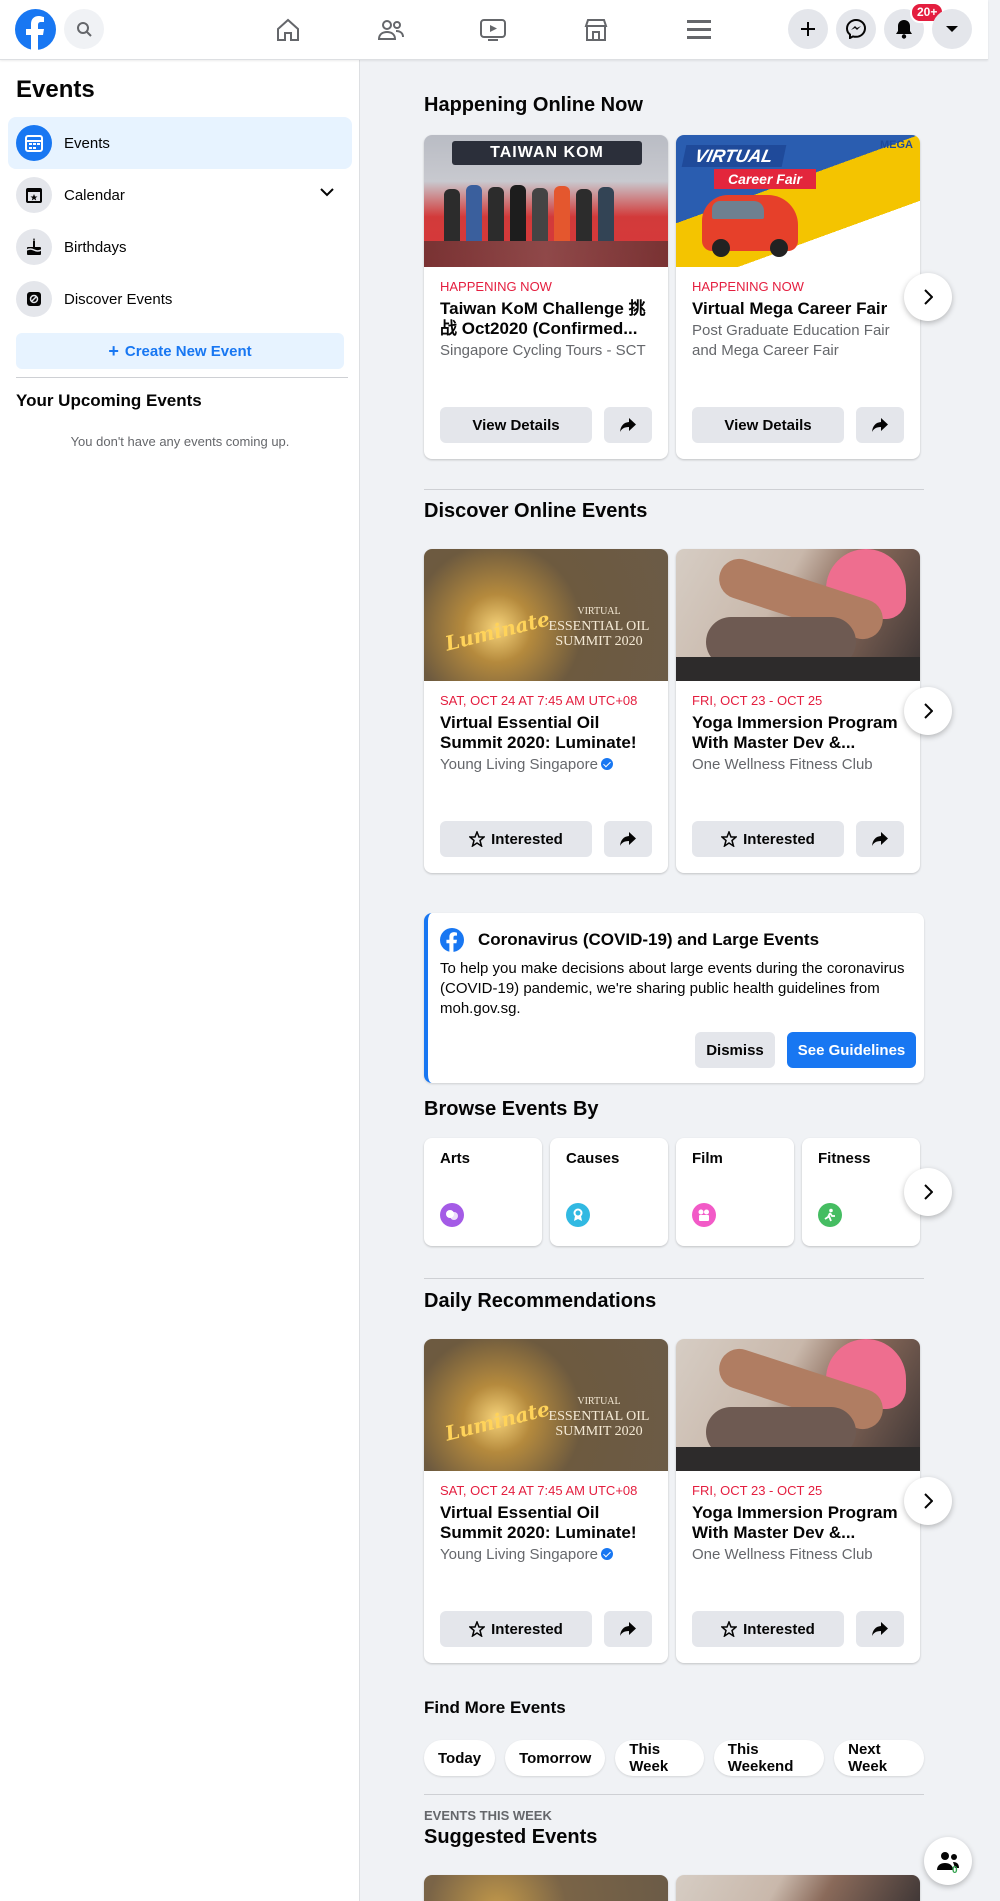 The image size is (1000, 1901). Describe the element at coordinates (536, 511) in the screenshot. I see `discover-online-events-heading: Discover Online Events` at that location.